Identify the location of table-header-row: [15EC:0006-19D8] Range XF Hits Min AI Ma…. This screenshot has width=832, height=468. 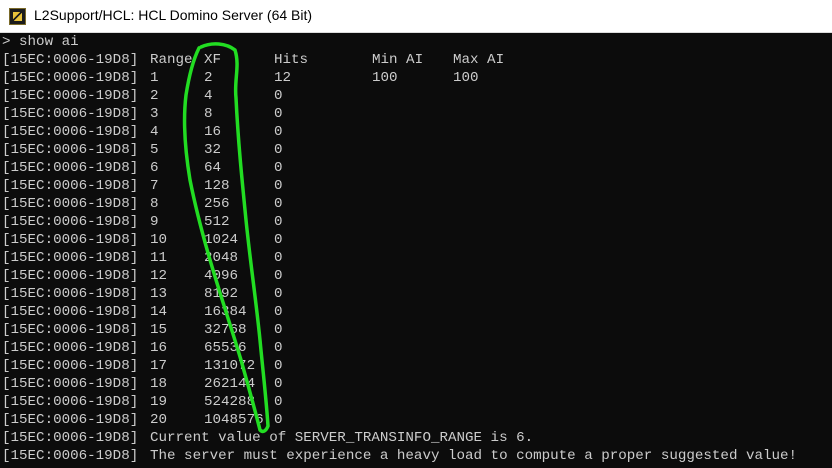
(253, 60).